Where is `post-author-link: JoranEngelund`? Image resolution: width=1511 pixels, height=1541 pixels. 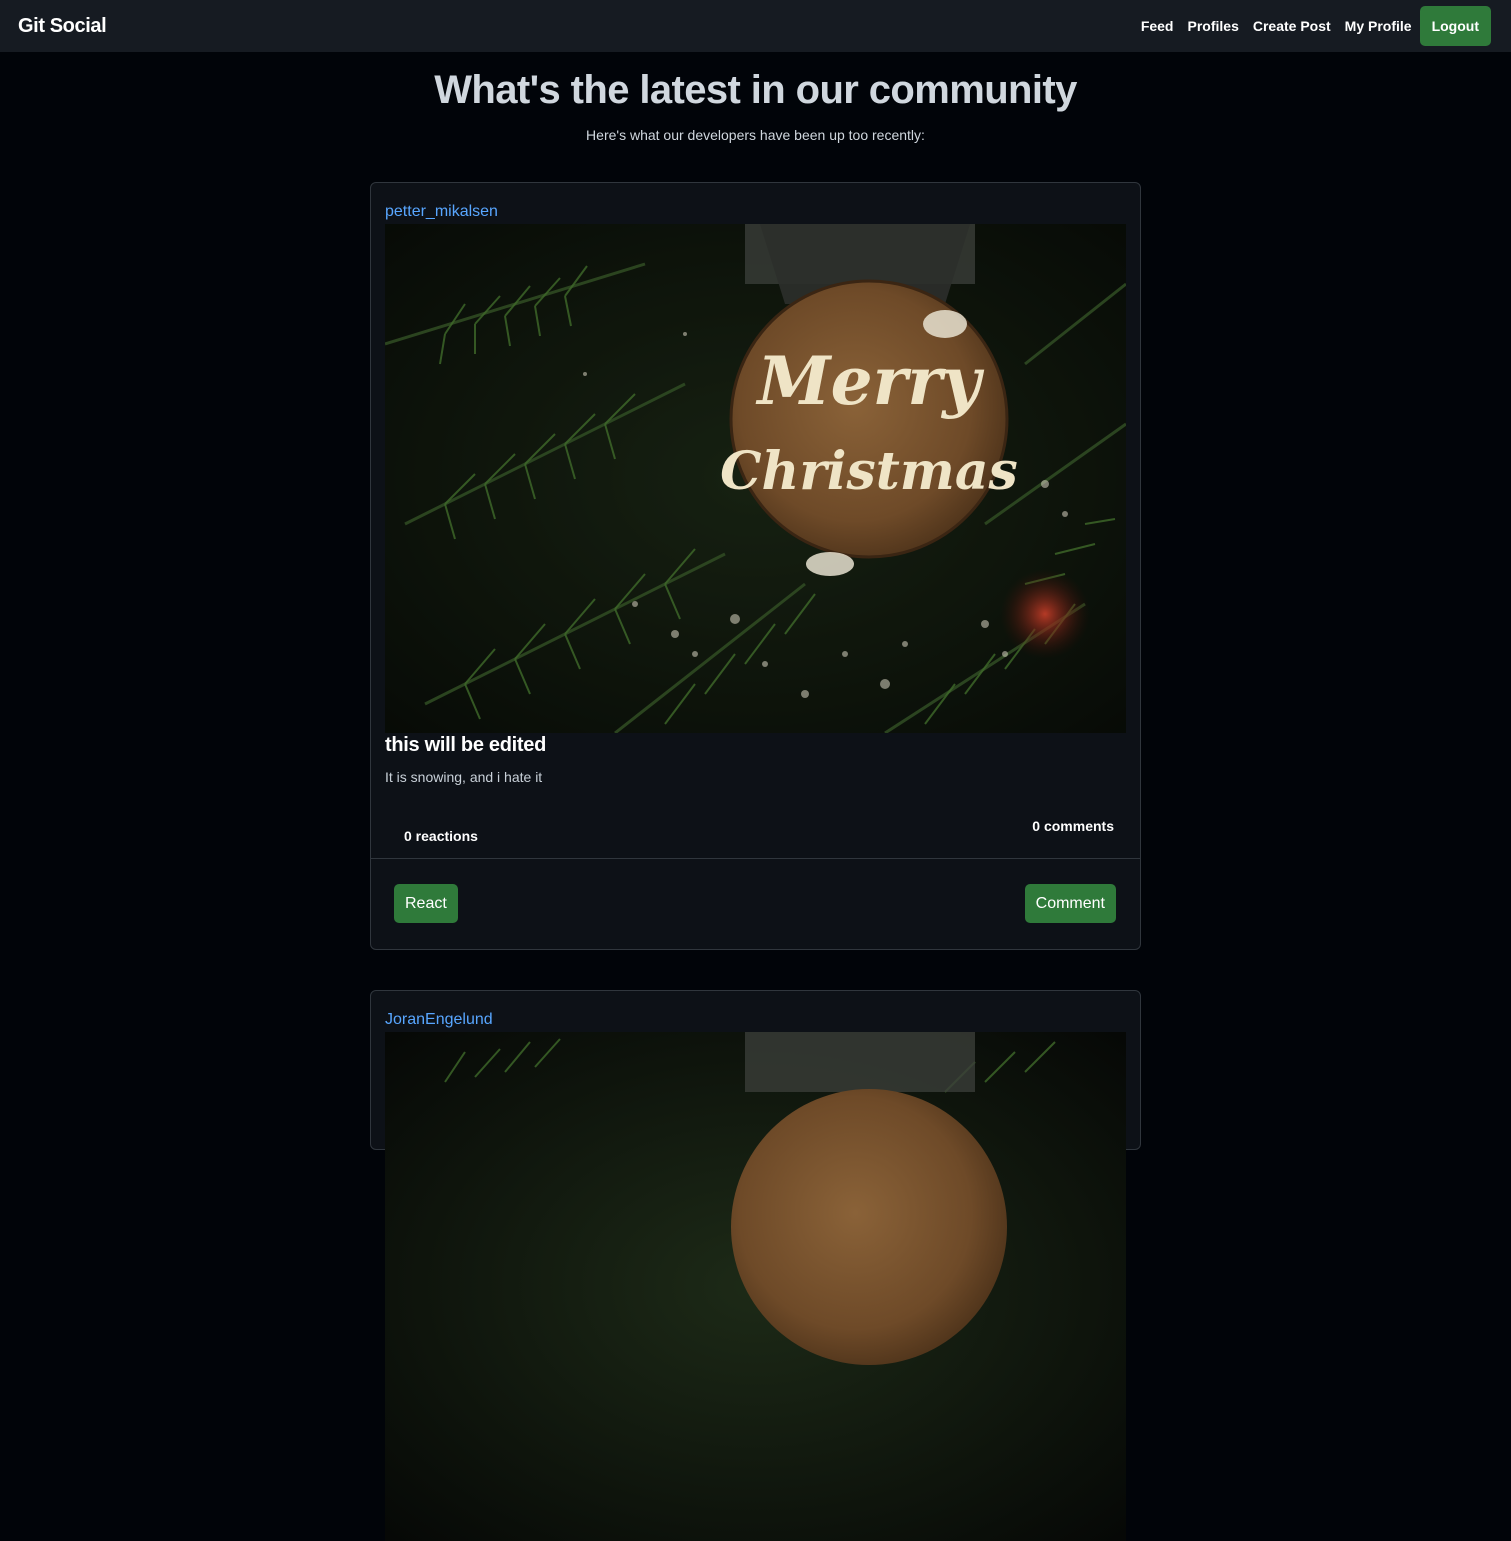 post-author-link: JoranEngelund is located at coordinates (439, 1020).